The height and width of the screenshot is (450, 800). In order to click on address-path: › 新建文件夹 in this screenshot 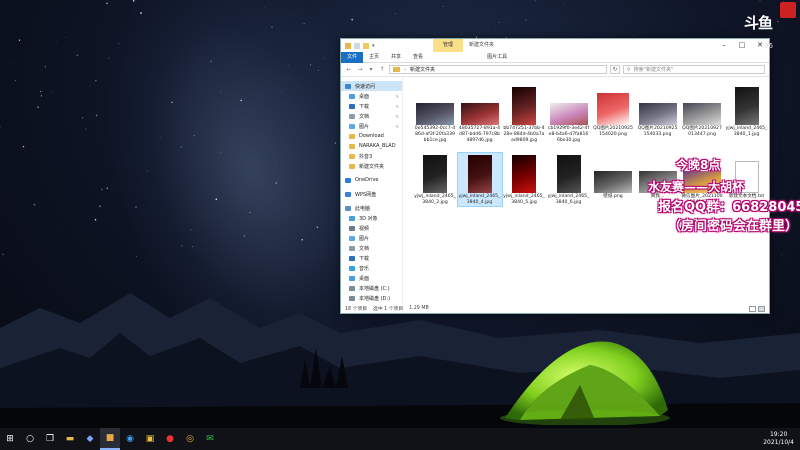, I will do `click(498, 69)`.